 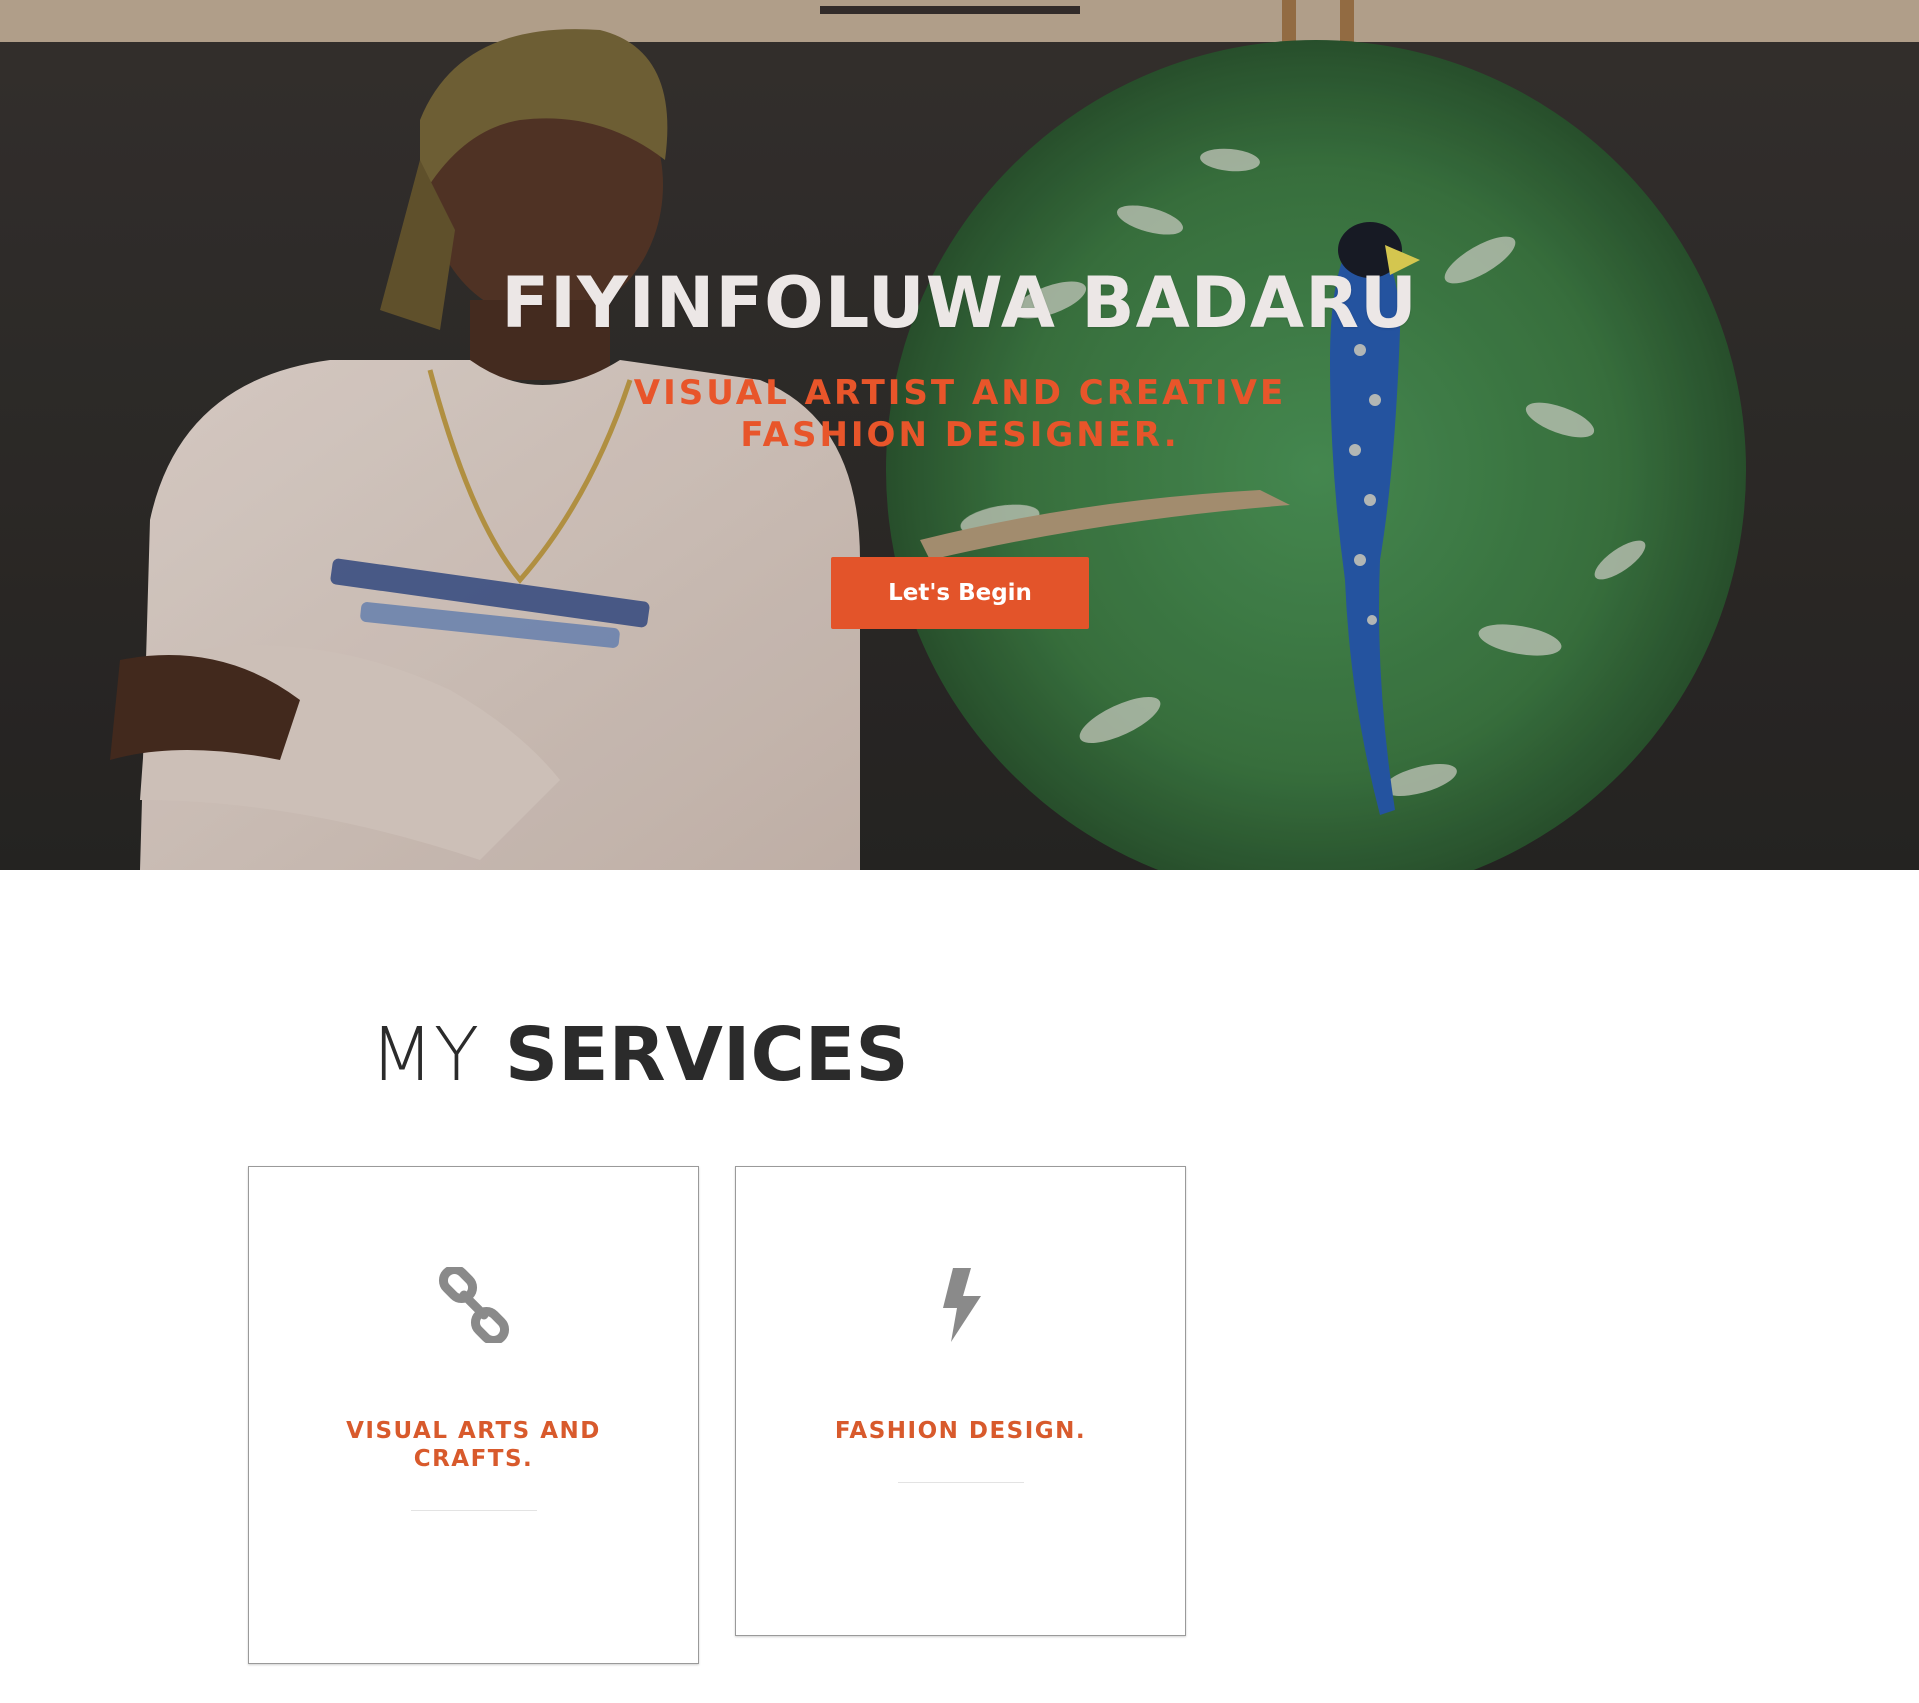 What do you see at coordinates (959, 303) in the screenshot?
I see `hero-title: FIYINFOLUWA BADARU` at bounding box center [959, 303].